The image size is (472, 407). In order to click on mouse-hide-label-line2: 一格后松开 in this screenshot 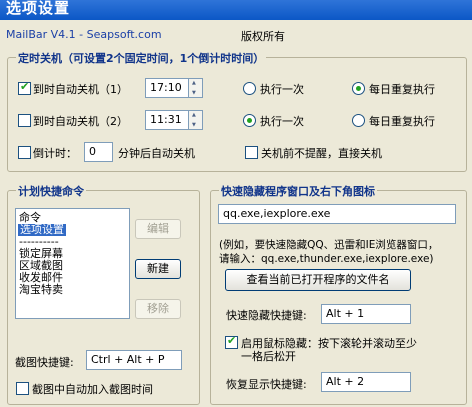, I will do `click(268, 356)`.